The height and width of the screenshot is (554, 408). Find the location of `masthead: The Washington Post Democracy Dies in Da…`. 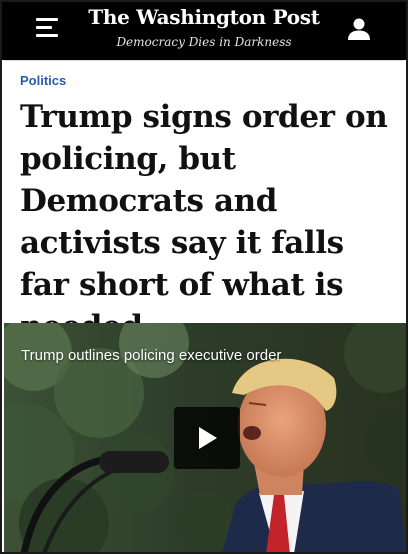

masthead: The Washington Post Democracy Dies in Da… is located at coordinates (204, 27).